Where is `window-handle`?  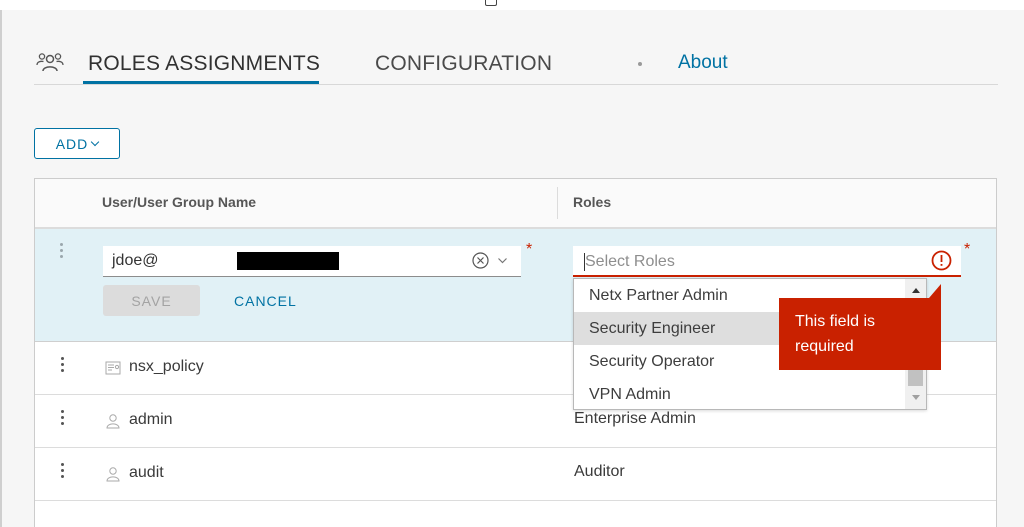 window-handle is located at coordinates (491, 3).